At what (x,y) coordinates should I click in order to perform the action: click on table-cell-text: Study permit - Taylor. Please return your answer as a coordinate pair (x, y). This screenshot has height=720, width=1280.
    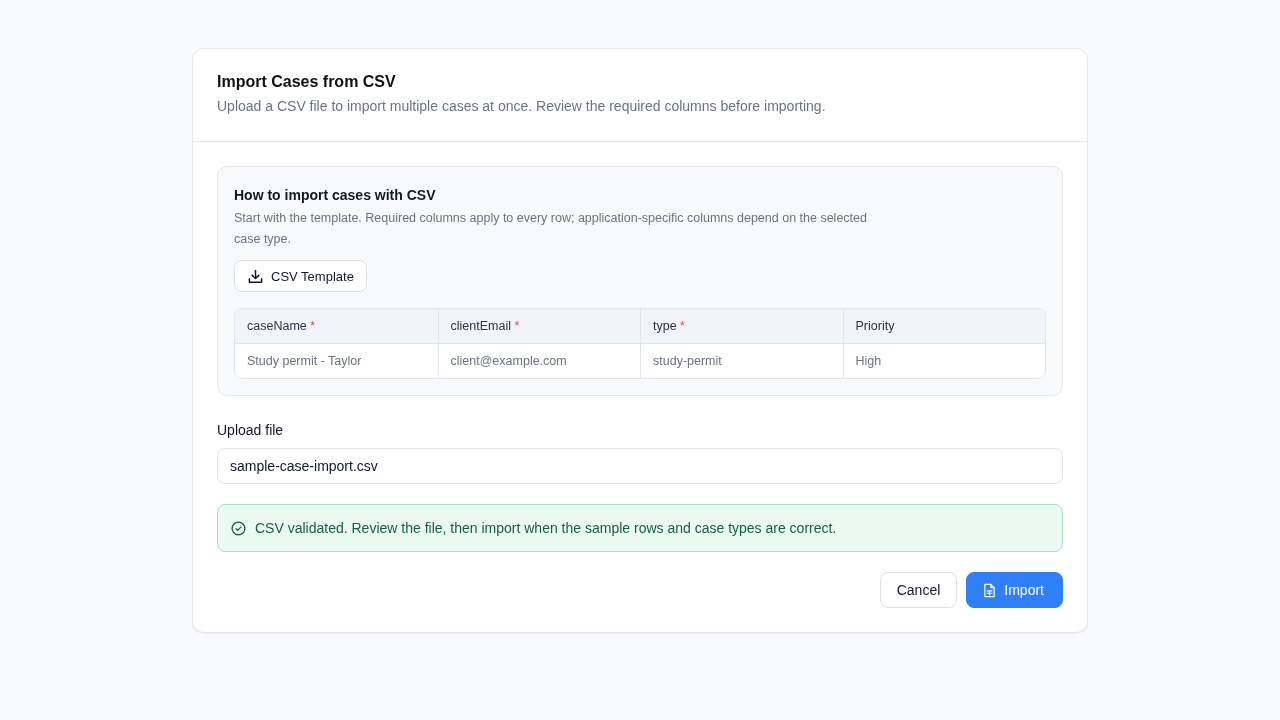
    Looking at the image, I should click on (304, 361).